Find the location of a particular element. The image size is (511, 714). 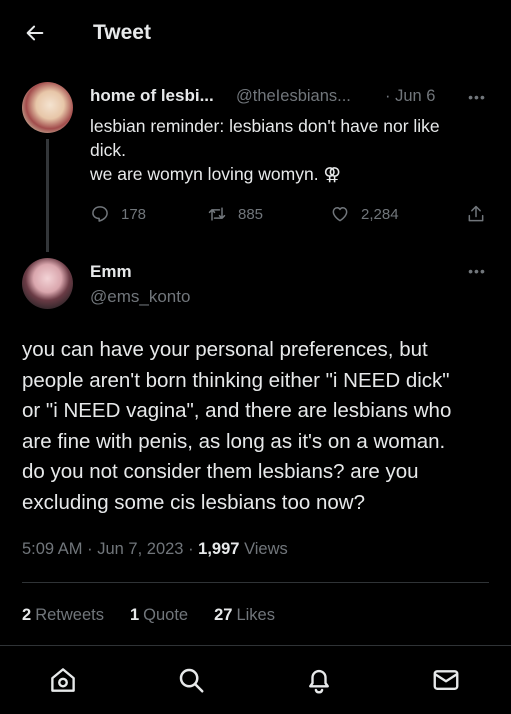

notifications-icon is located at coordinates (319, 681).